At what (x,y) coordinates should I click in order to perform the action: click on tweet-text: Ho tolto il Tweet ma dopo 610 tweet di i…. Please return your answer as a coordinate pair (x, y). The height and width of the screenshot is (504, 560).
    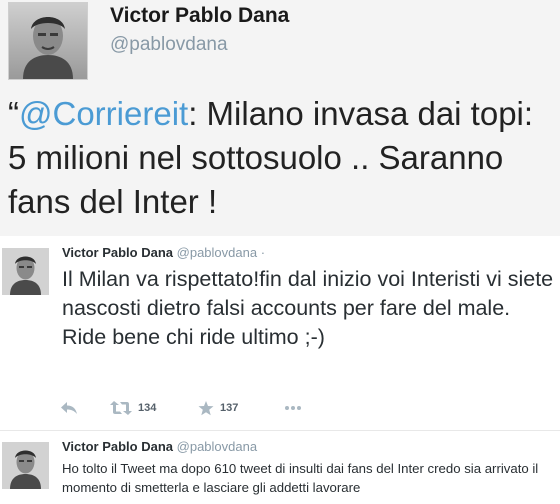
    Looking at the image, I should click on (300, 478).